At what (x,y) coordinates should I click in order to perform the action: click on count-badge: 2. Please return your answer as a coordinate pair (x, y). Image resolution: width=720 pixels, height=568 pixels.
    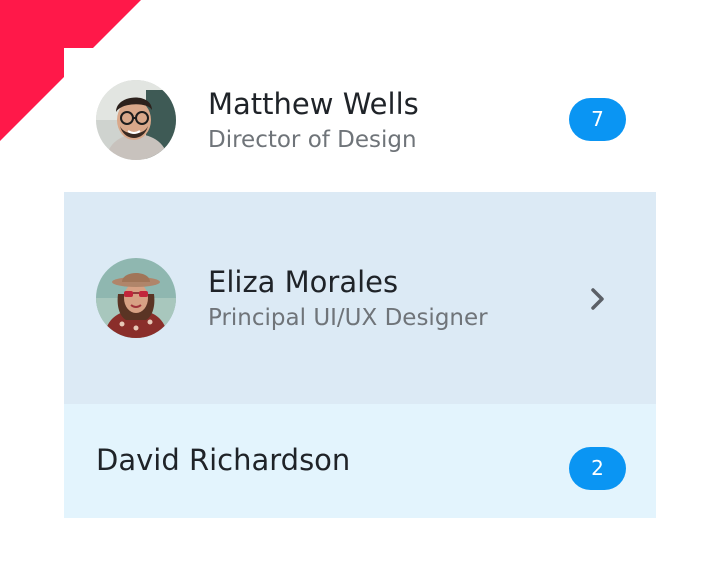
    Looking at the image, I should click on (597, 468).